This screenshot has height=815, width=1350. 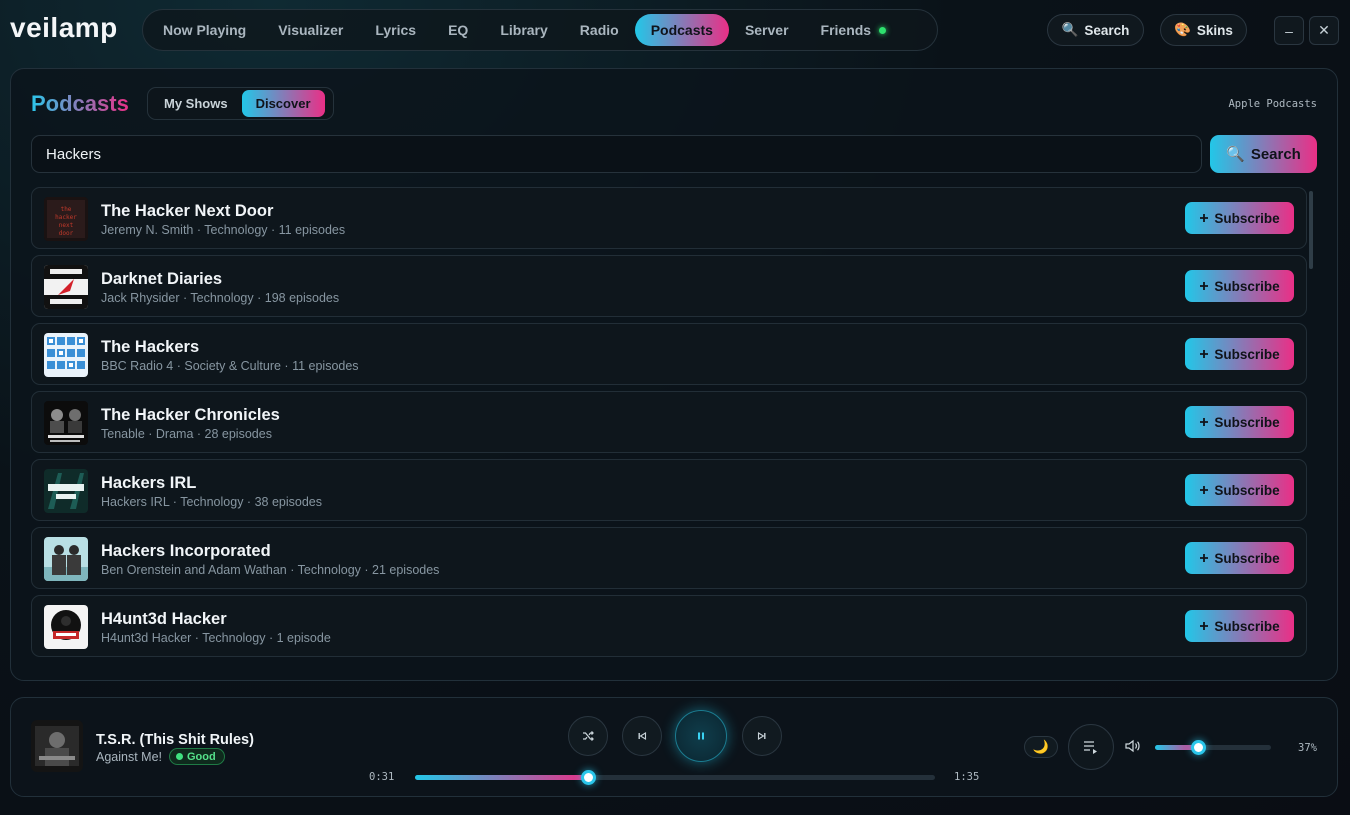 What do you see at coordinates (137, 366) in the screenshot?
I see `podcast-author: BBC Radio 4` at bounding box center [137, 366].